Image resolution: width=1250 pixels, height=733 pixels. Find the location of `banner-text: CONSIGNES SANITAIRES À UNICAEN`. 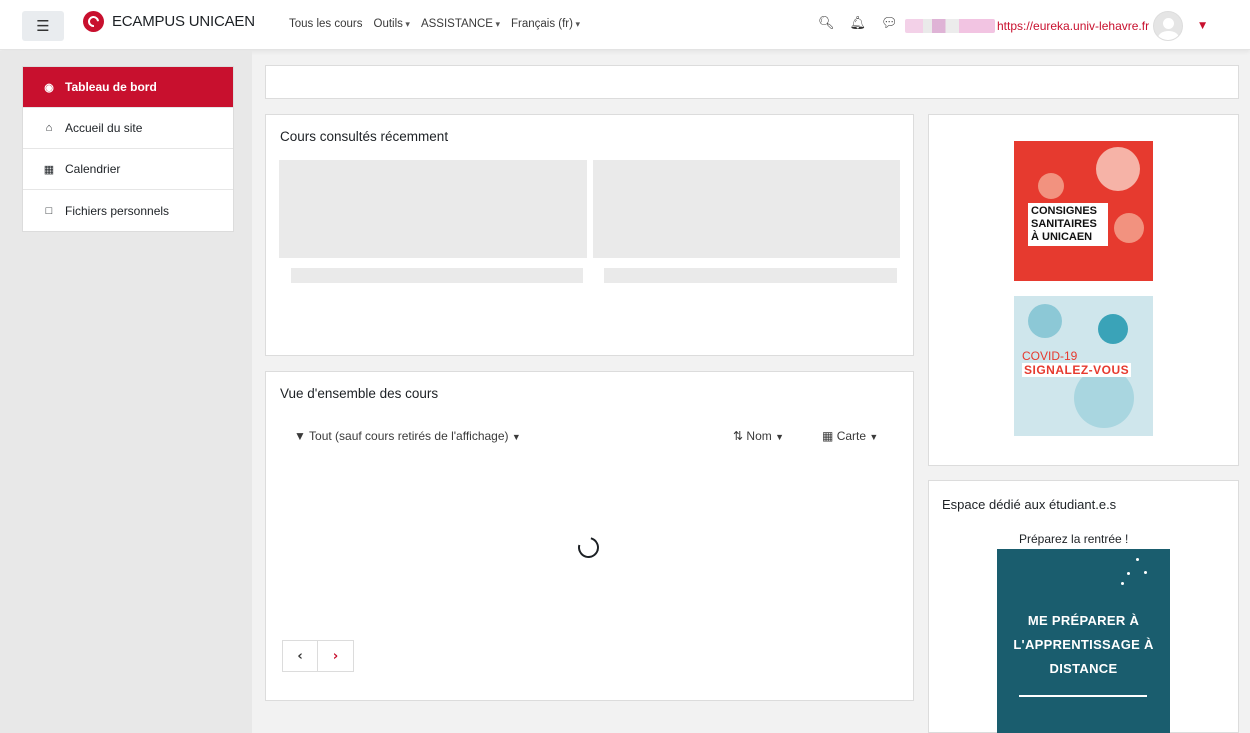

banner-text: CONSIGNES SANITAIRES À UNICAEN is located at coordinates (1068, 224).